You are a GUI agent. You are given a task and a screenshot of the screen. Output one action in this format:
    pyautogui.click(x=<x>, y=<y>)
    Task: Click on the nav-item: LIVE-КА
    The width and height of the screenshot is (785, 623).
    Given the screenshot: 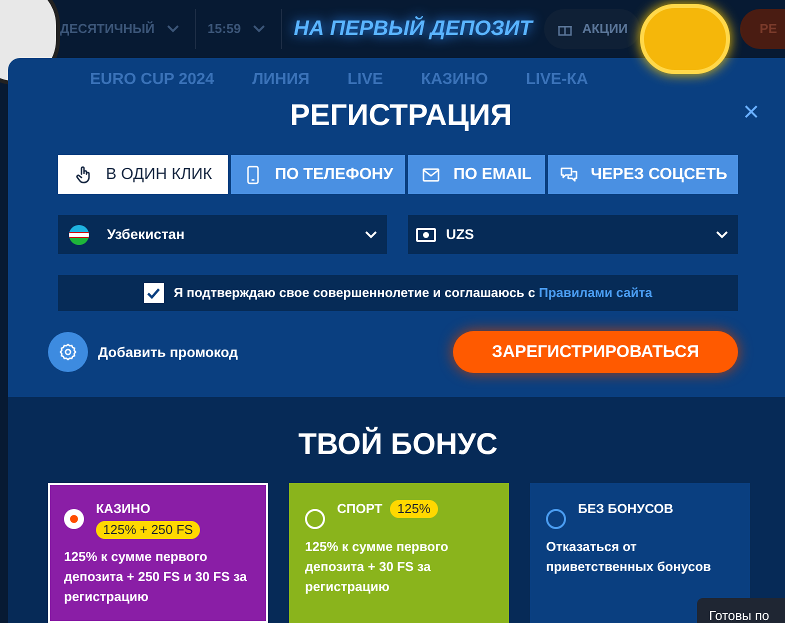 What is the action you would take?
    pyautogui.click(x=557, y=80)
    